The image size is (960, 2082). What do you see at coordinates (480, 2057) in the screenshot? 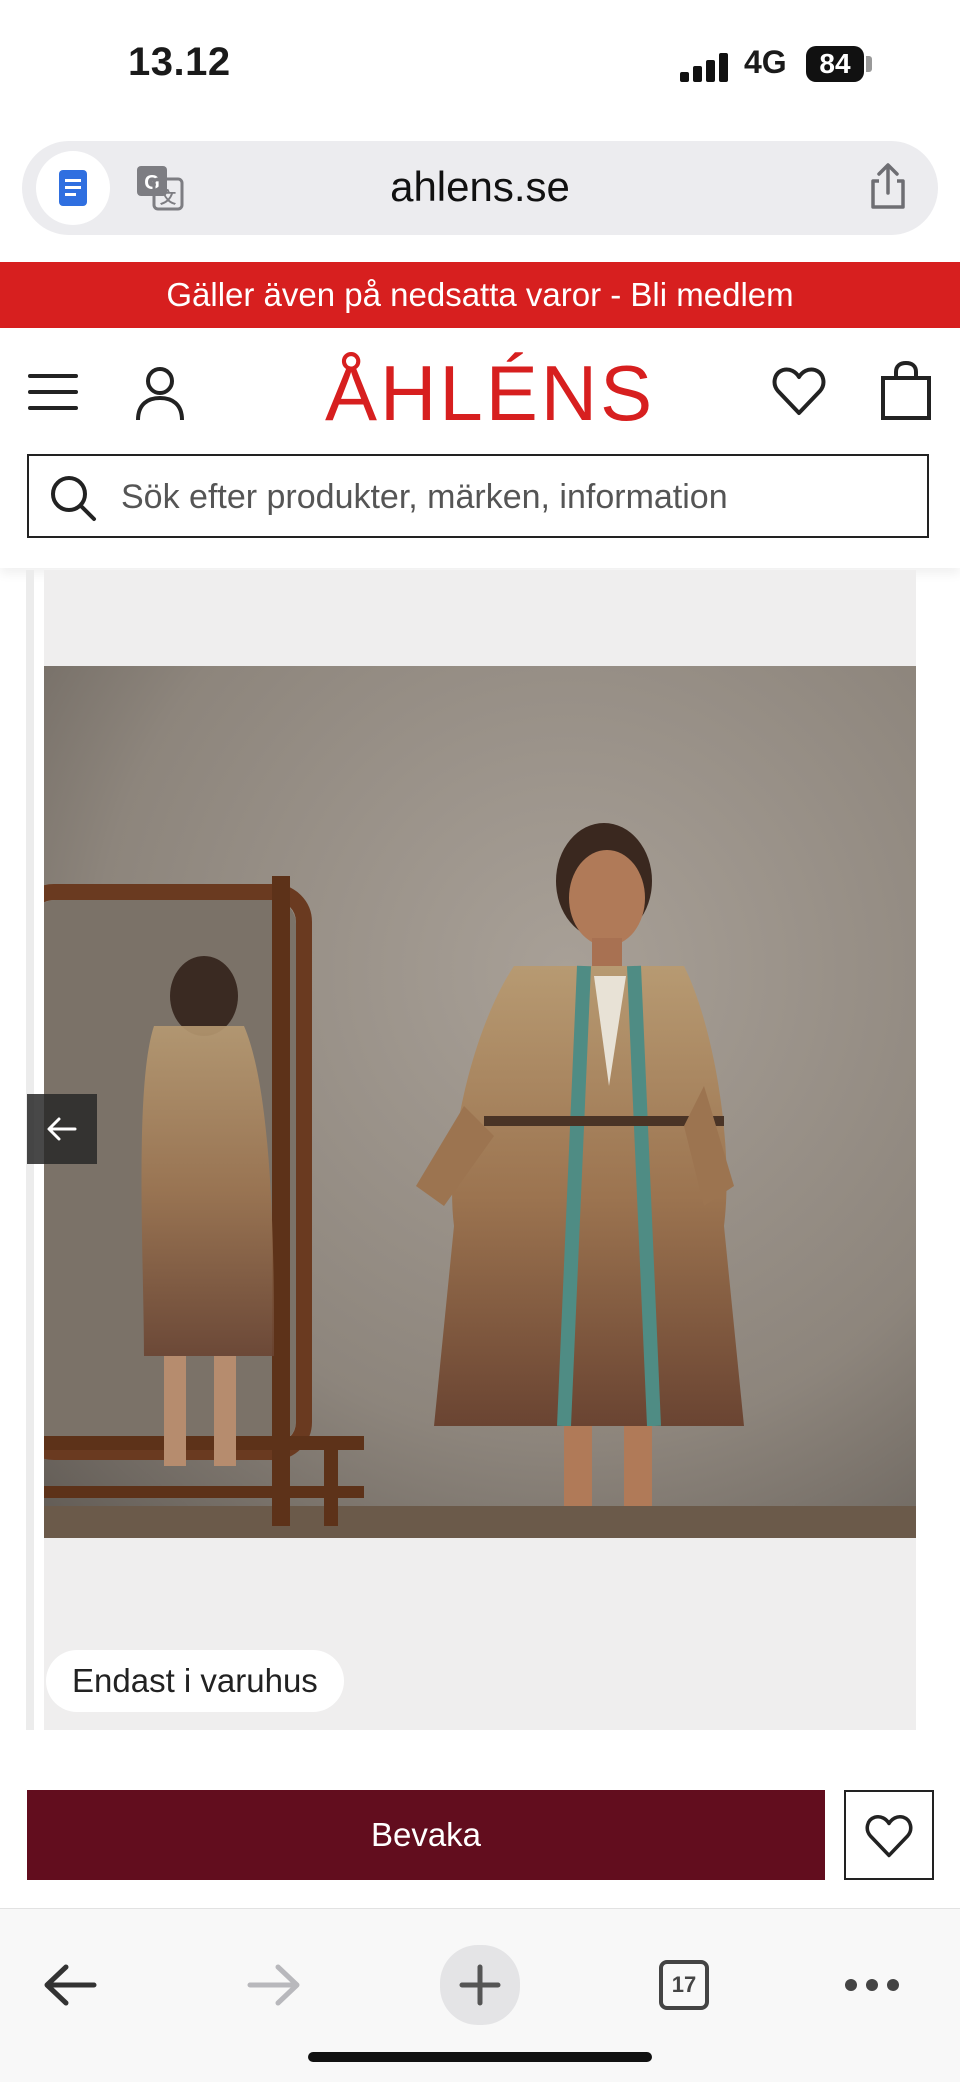
I see `home-indicator` at bounding box center [480, 2057].